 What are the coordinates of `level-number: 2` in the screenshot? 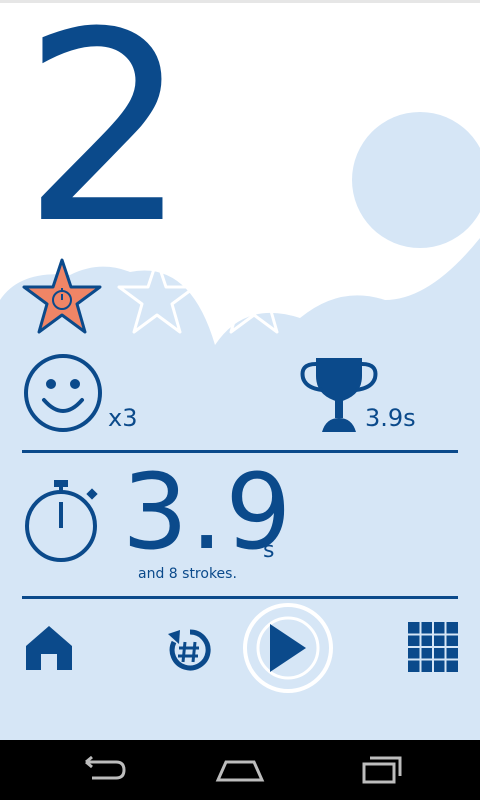 It's located at (105, 140).